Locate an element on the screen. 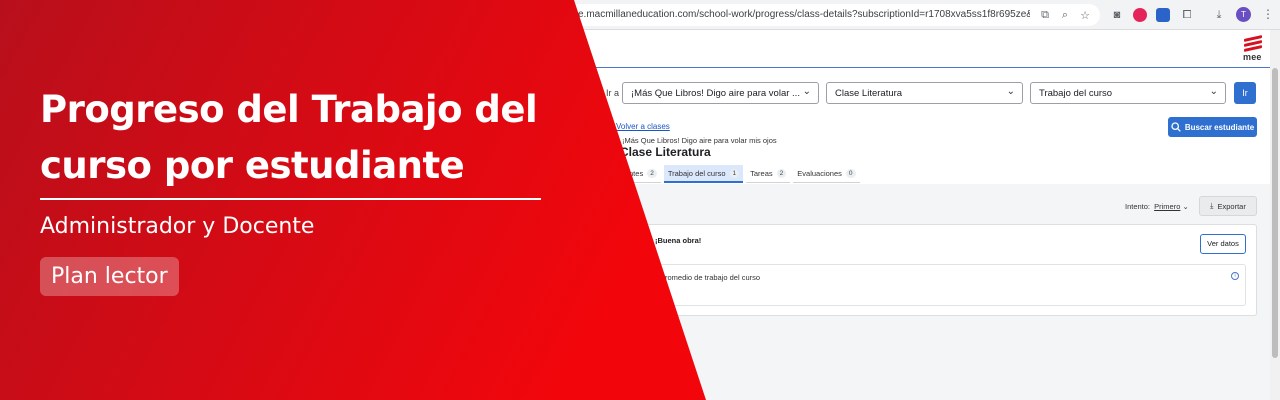 This screenshot has width=1280, height=400. camera-extension-icon: ◙ is located at coordinates (1117, 15).